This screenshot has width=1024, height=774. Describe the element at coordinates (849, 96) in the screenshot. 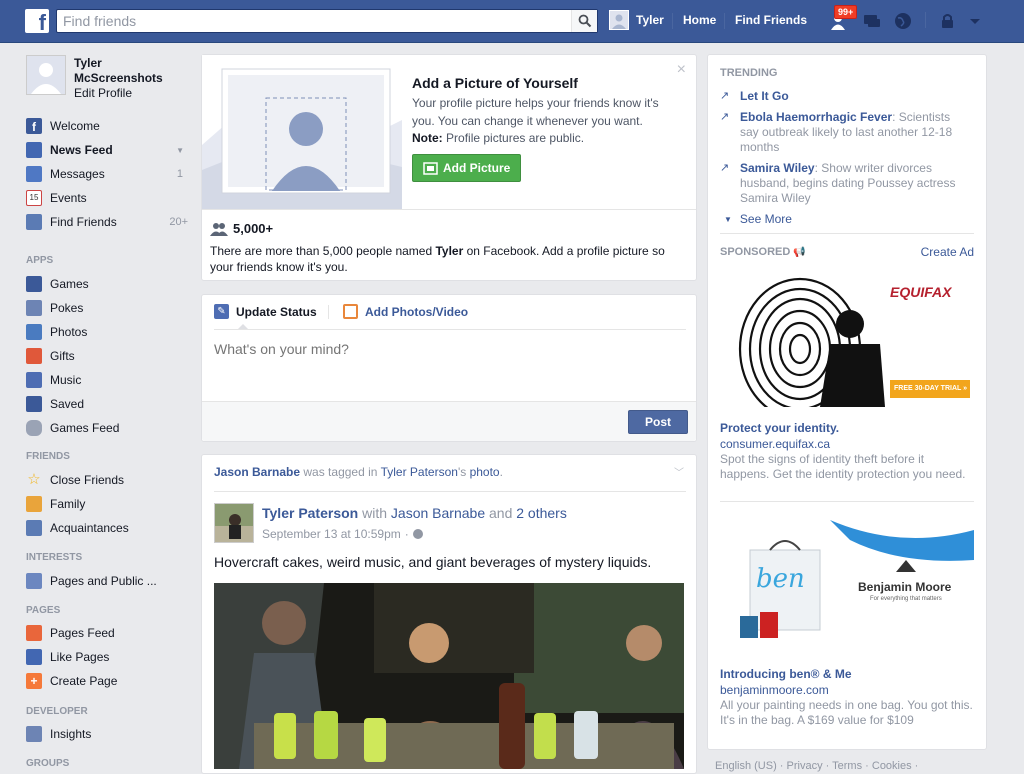

I see `trending-item: ↗ Let It Go` at that location.